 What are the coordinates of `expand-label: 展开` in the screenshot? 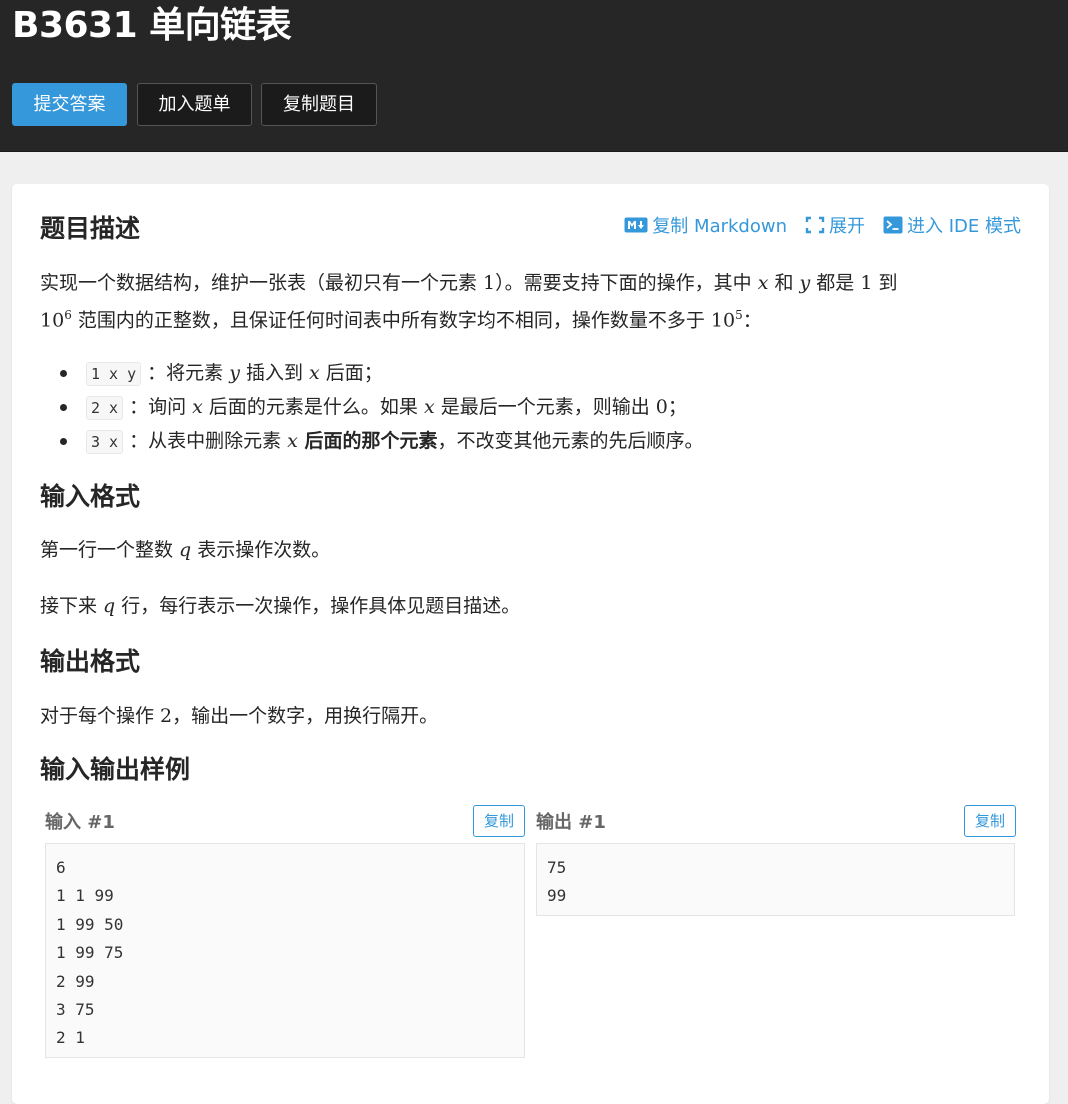 It's located at (847, 226).